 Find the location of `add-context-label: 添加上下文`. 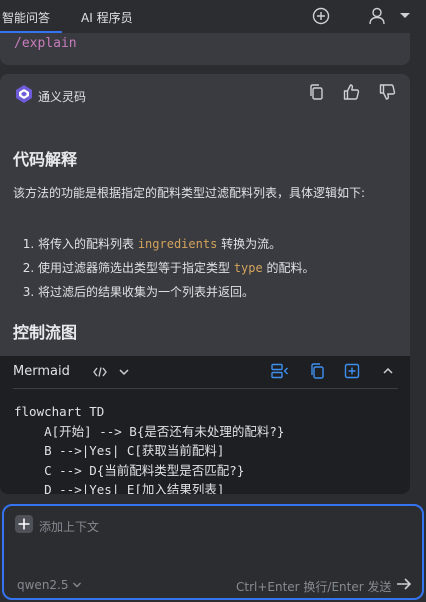

add-context-label: 添加上下文 is located at coordinates (69, 526).